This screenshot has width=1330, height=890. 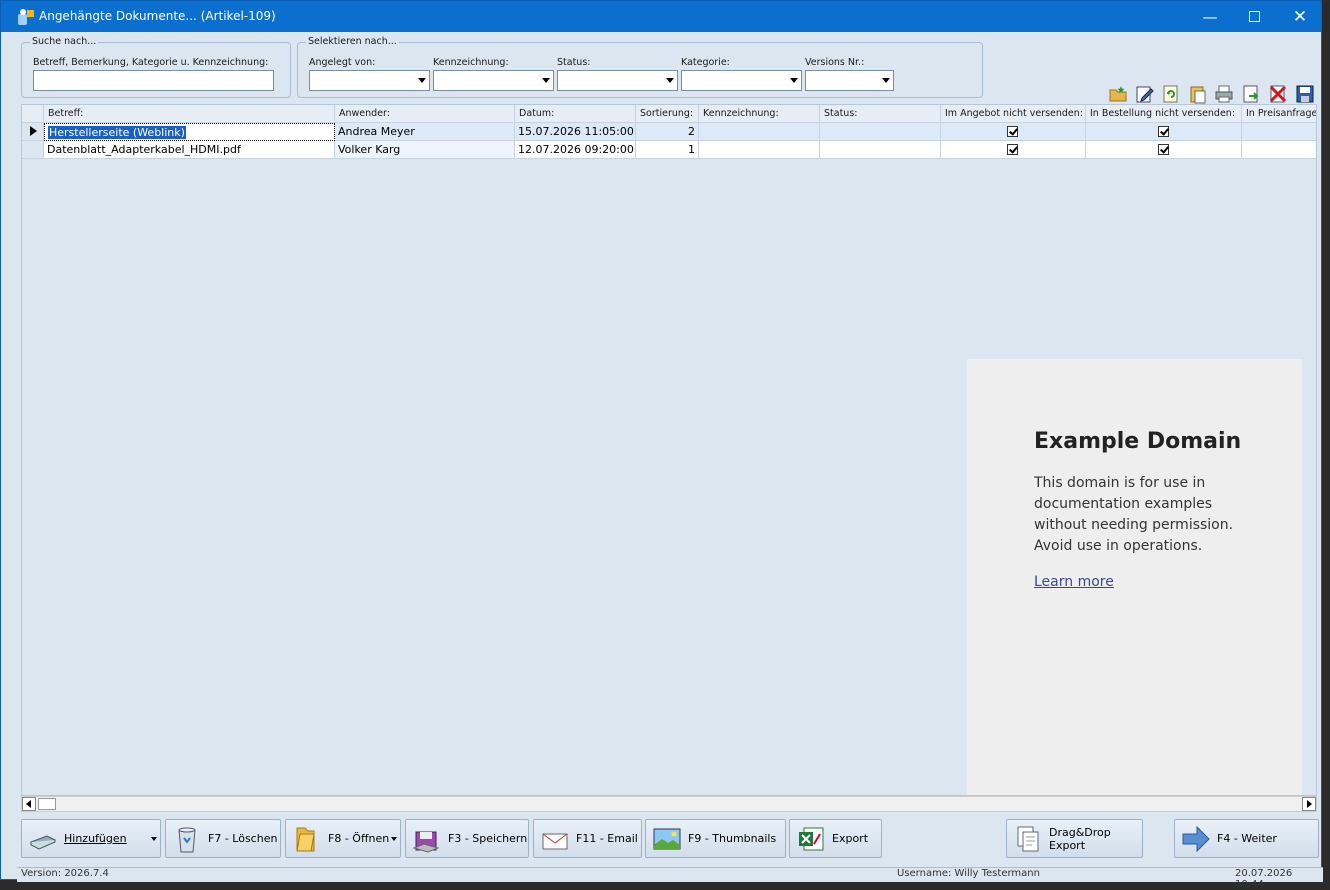 I want to click on import-icon, so click(x=1251, y=94).